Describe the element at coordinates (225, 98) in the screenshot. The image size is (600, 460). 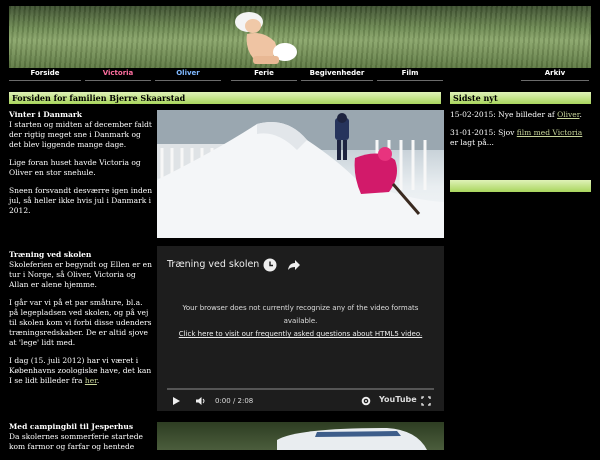
I see `main-section-header: Forsiden for familien Bjerre Skaarstad` at that location.